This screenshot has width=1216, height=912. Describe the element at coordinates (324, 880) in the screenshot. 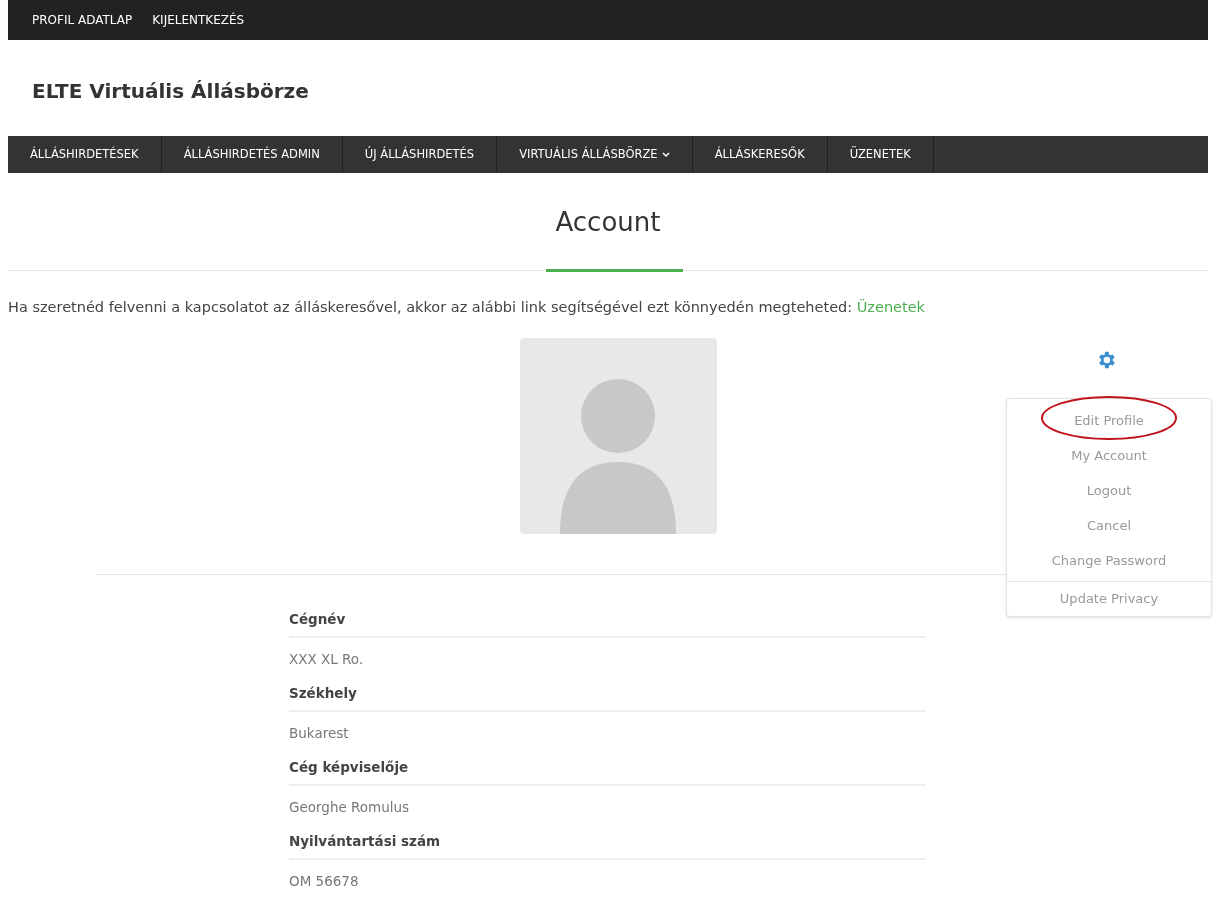

I see `field-value: OM 56678` at that location.